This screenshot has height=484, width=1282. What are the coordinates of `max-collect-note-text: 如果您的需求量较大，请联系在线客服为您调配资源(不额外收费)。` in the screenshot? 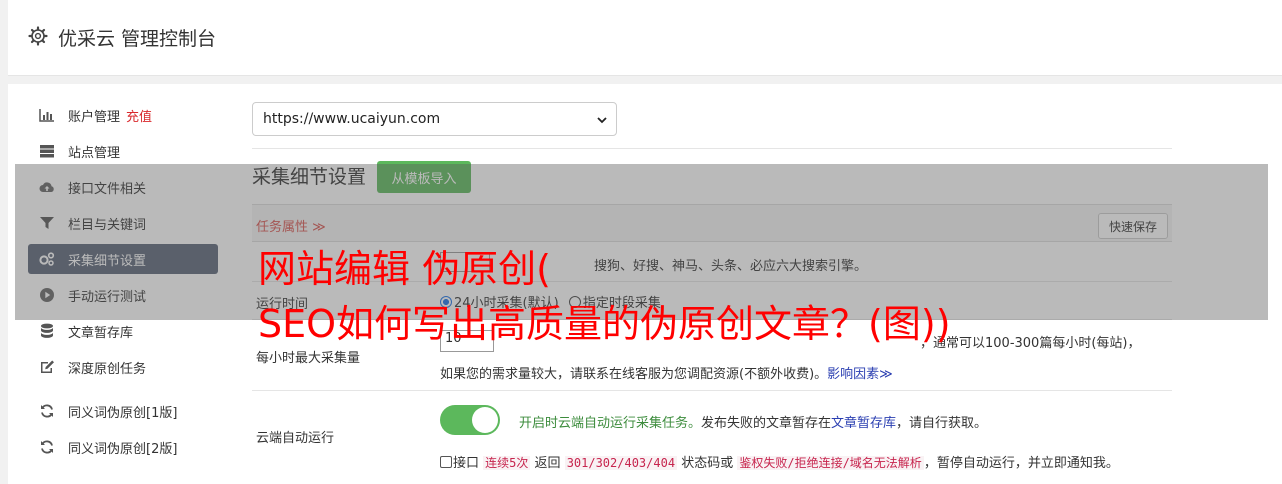 It's located at (634, 374).